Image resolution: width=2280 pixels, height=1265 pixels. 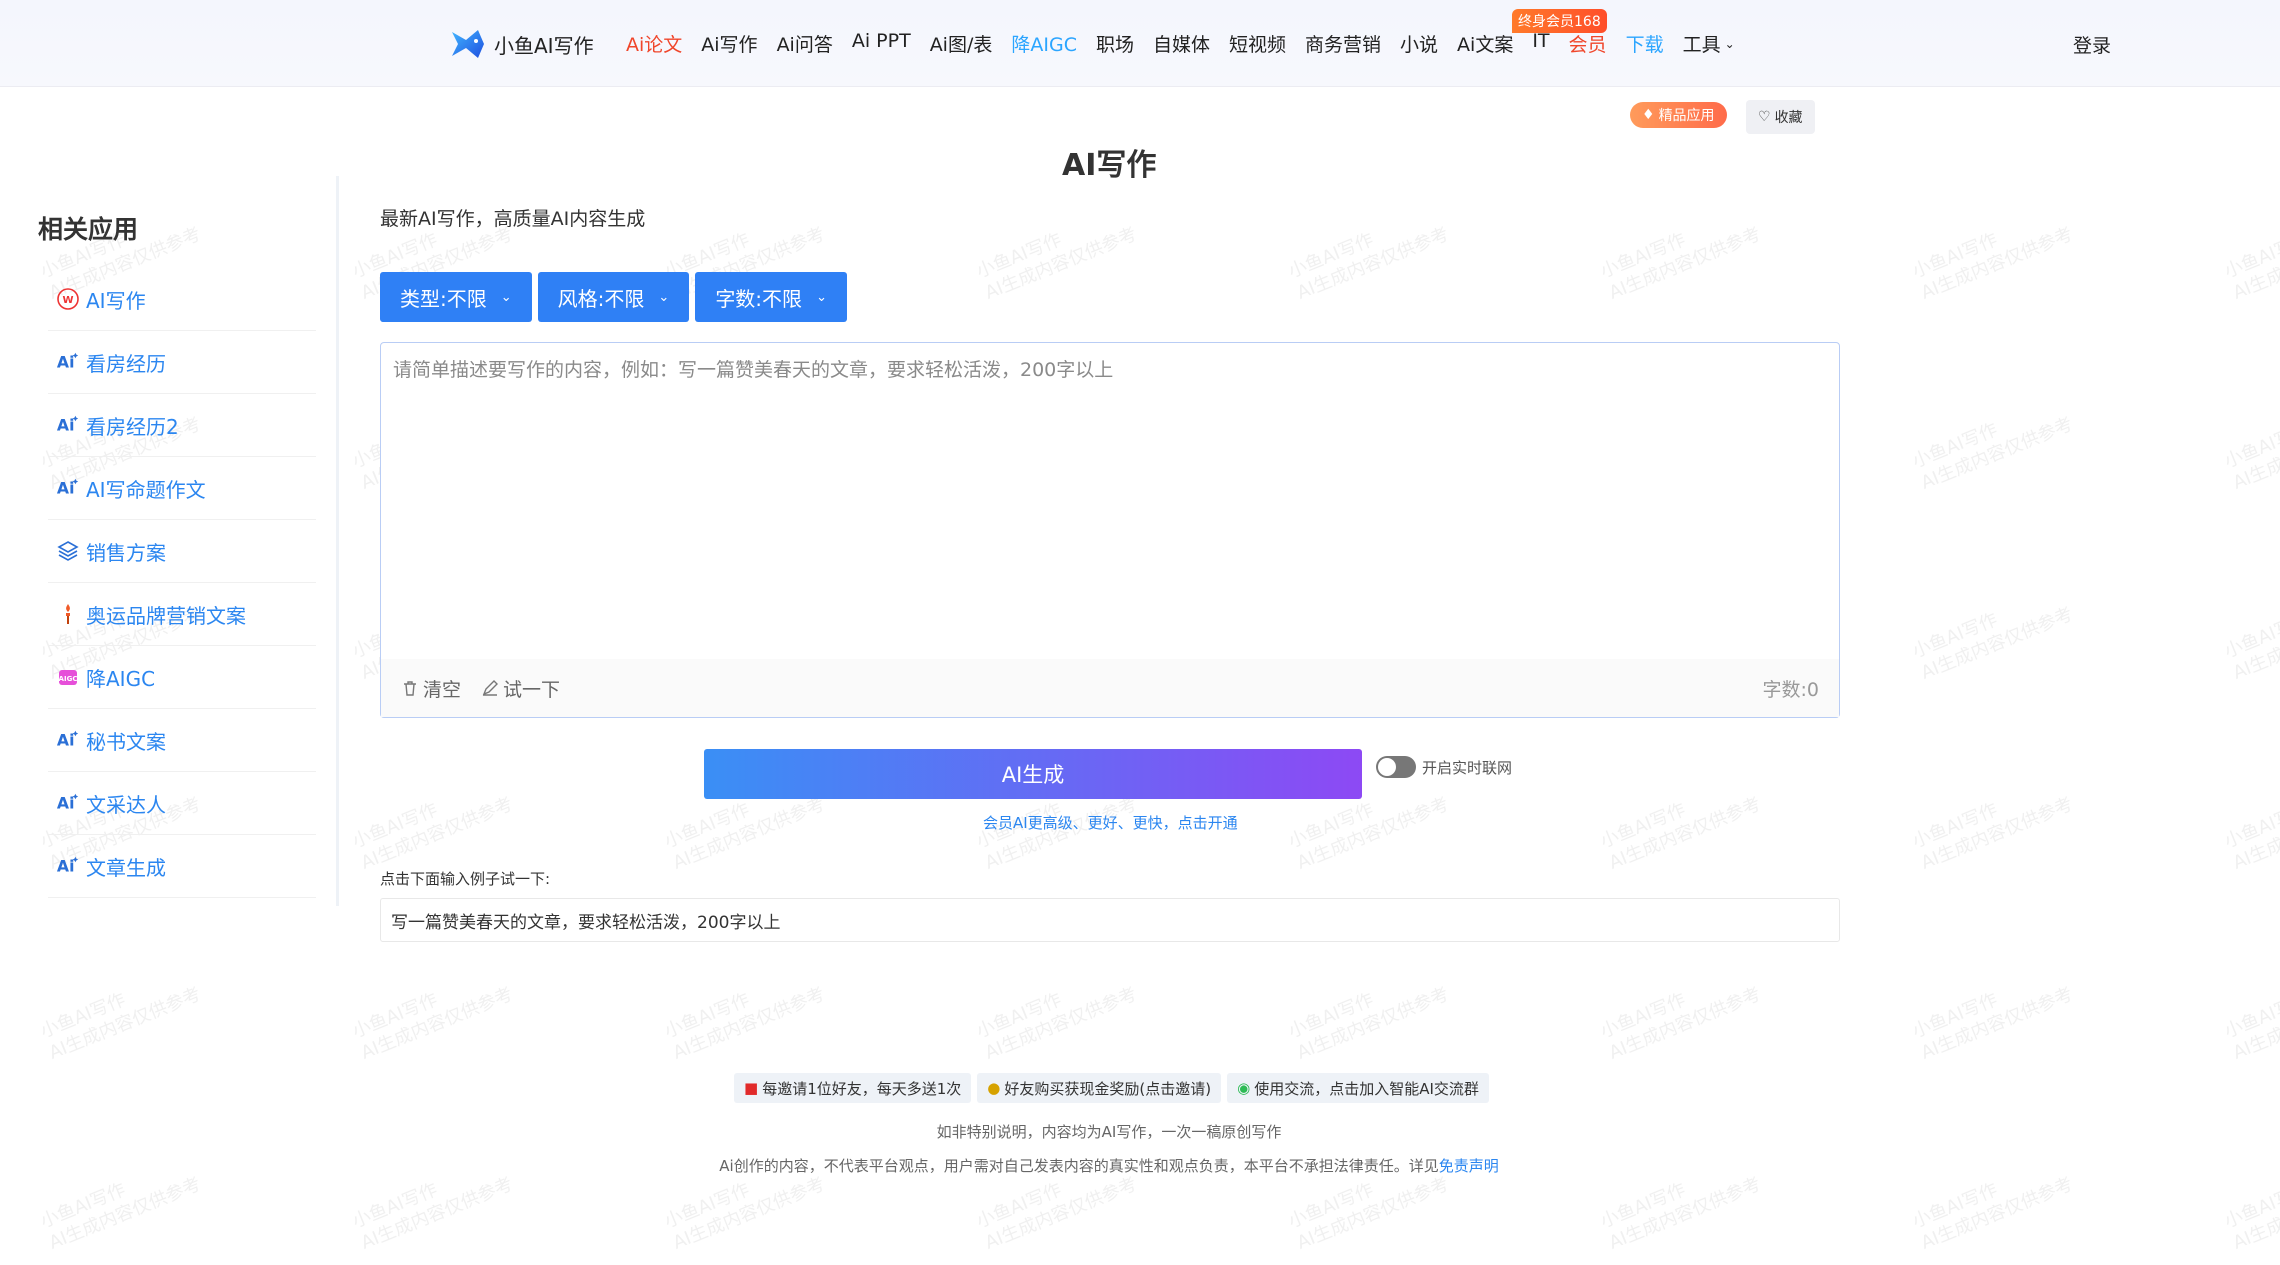 I want to click on featured-apps-chip: ♦ 精品应用, so click(x=1678, y=115).